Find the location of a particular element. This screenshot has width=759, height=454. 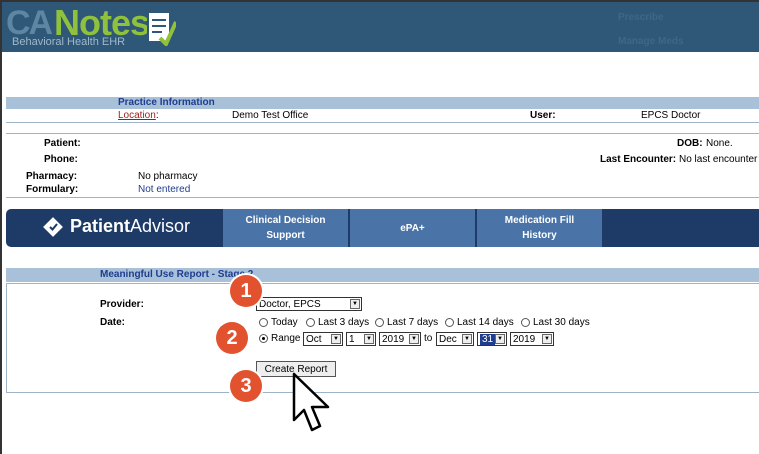

report-title: Meaningful Use Report - Stage 2 is located at coordinates (177, 274).